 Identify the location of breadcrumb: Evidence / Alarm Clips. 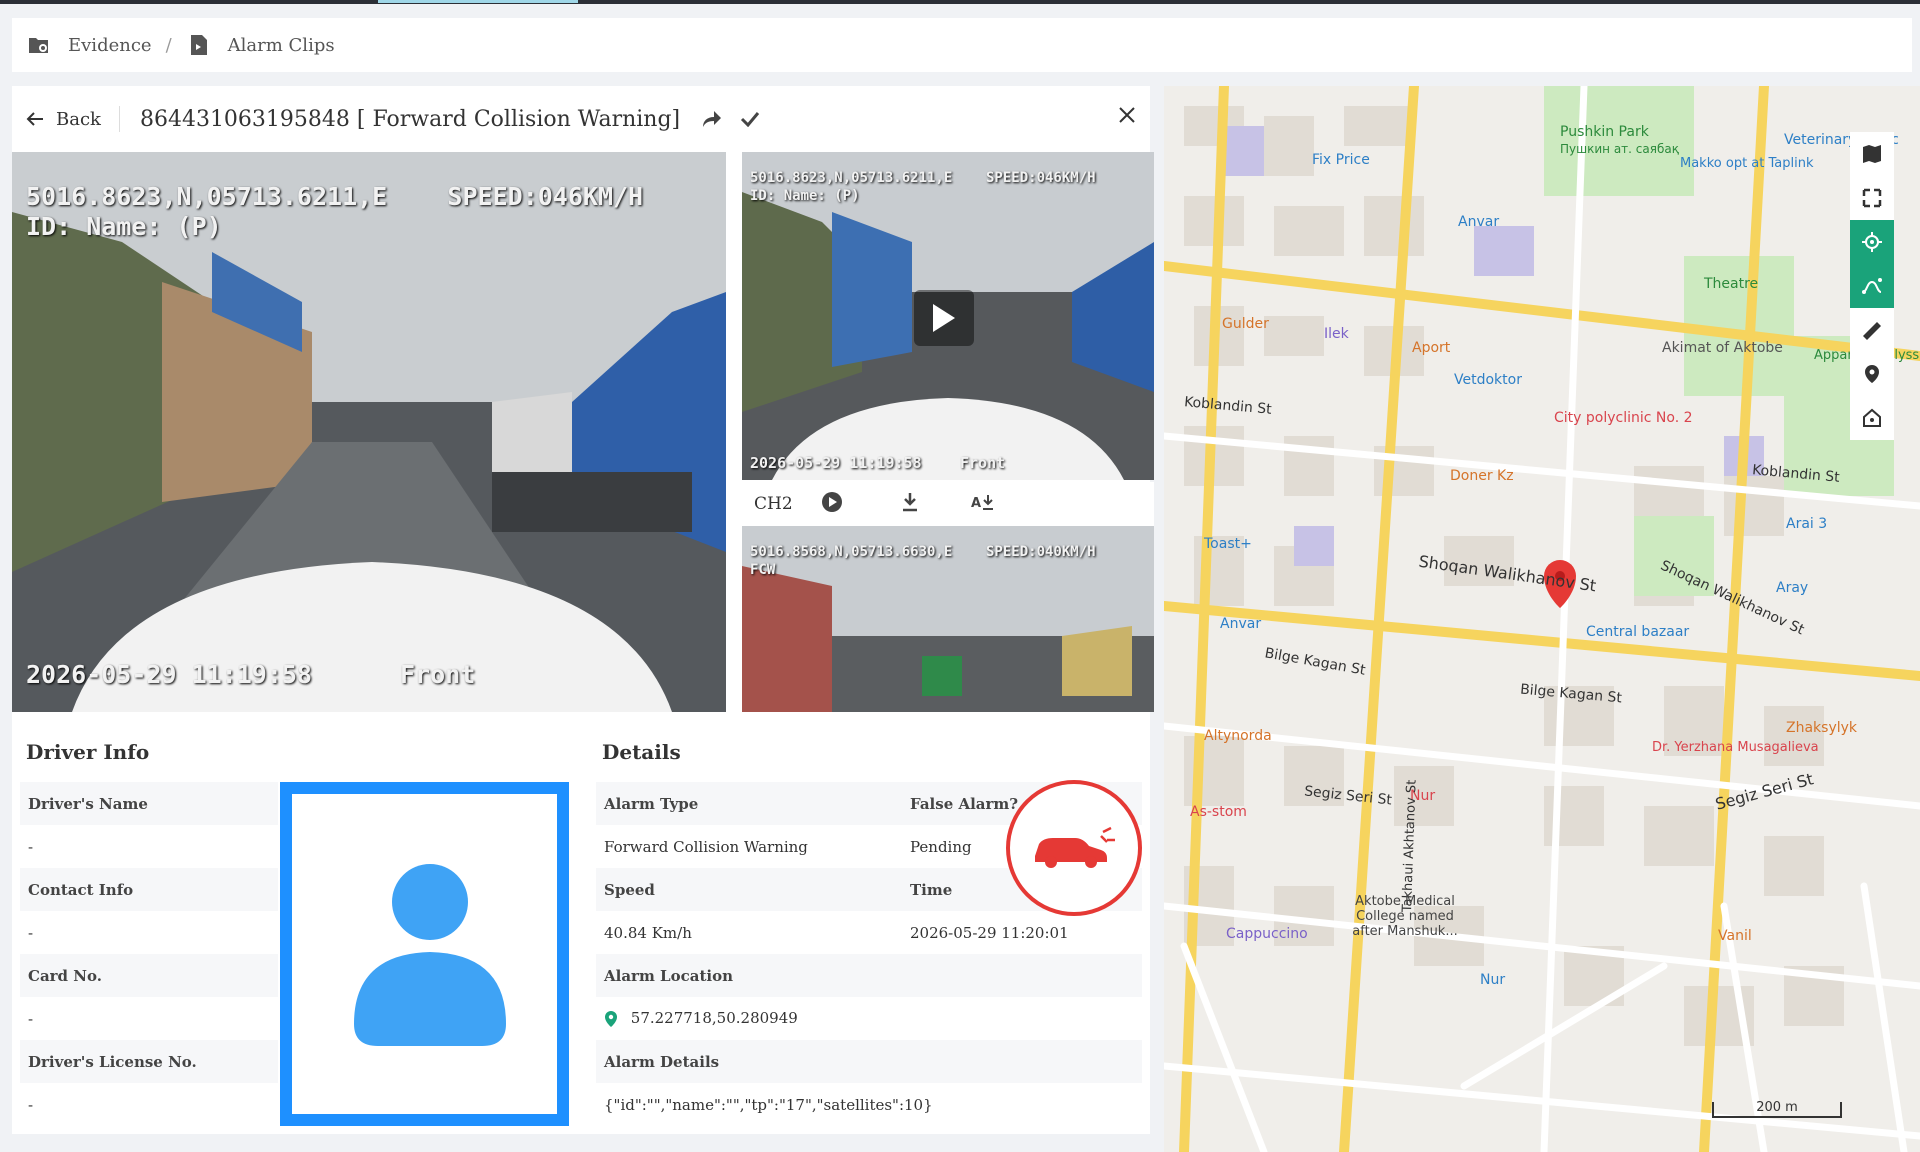
(962, 45).